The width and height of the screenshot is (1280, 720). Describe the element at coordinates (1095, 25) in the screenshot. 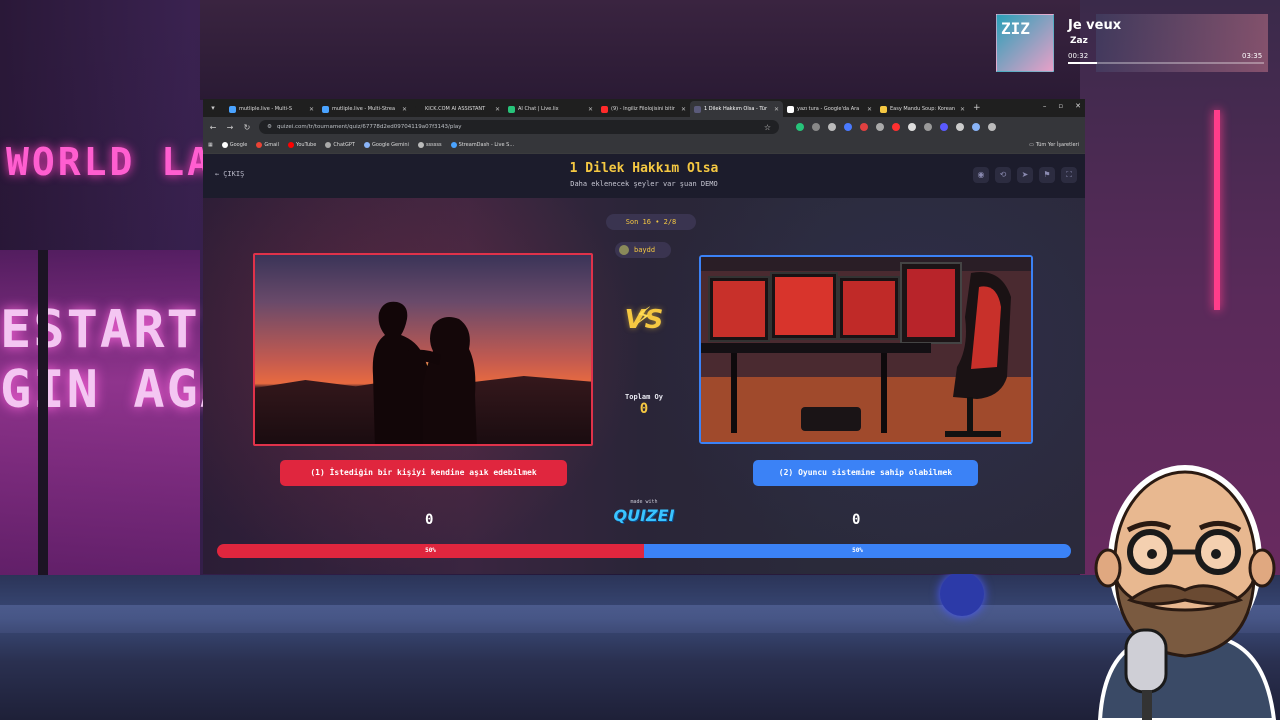

I see `song-title: Je veux` at that location.